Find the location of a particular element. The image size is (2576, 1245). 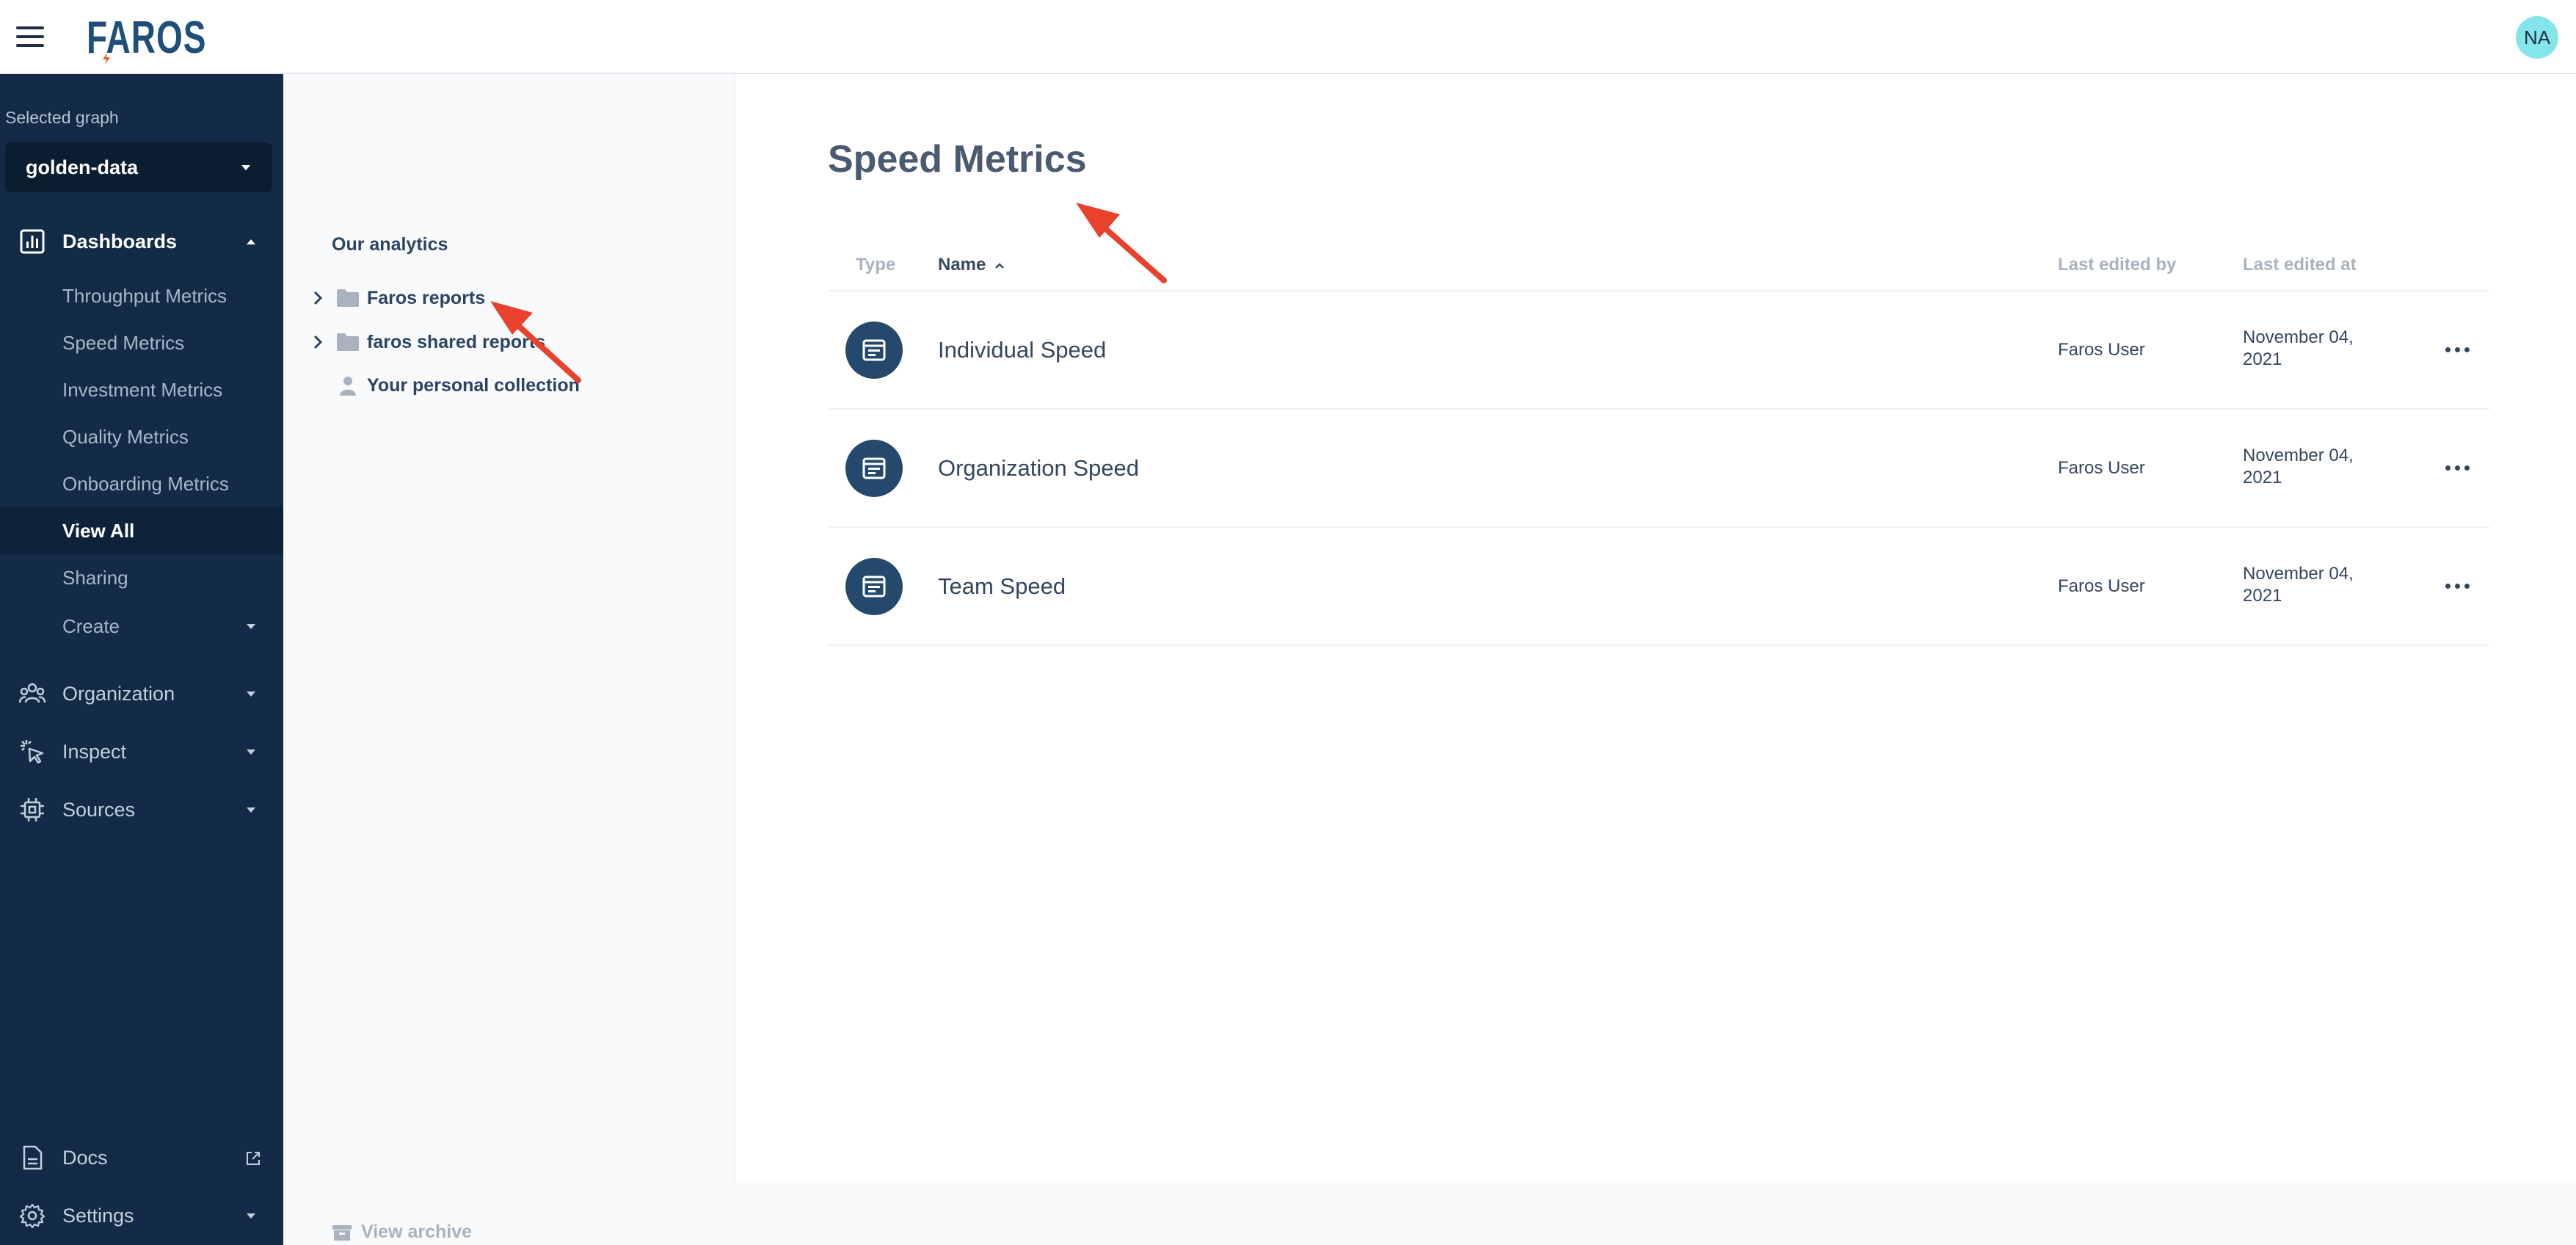

logo-text: FAROS is located at coordinates (147, 37).